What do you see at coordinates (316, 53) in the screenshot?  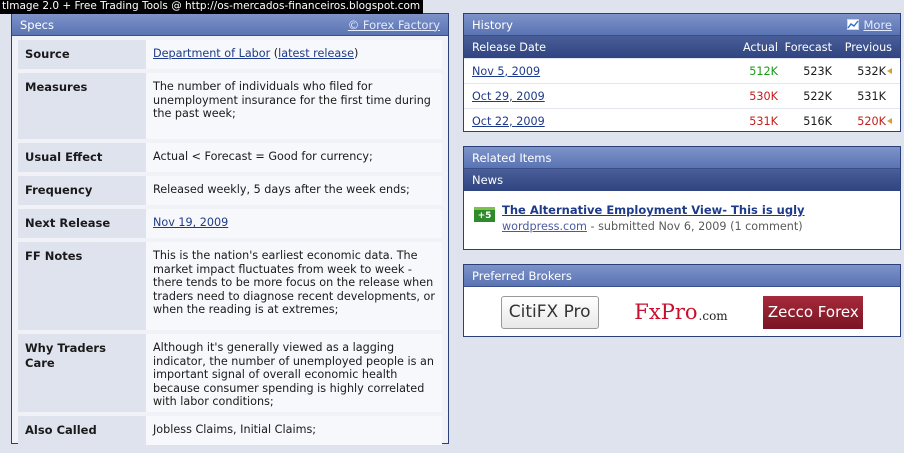 I see `latest-release-link: latest release` at bounding box center [316, 53].